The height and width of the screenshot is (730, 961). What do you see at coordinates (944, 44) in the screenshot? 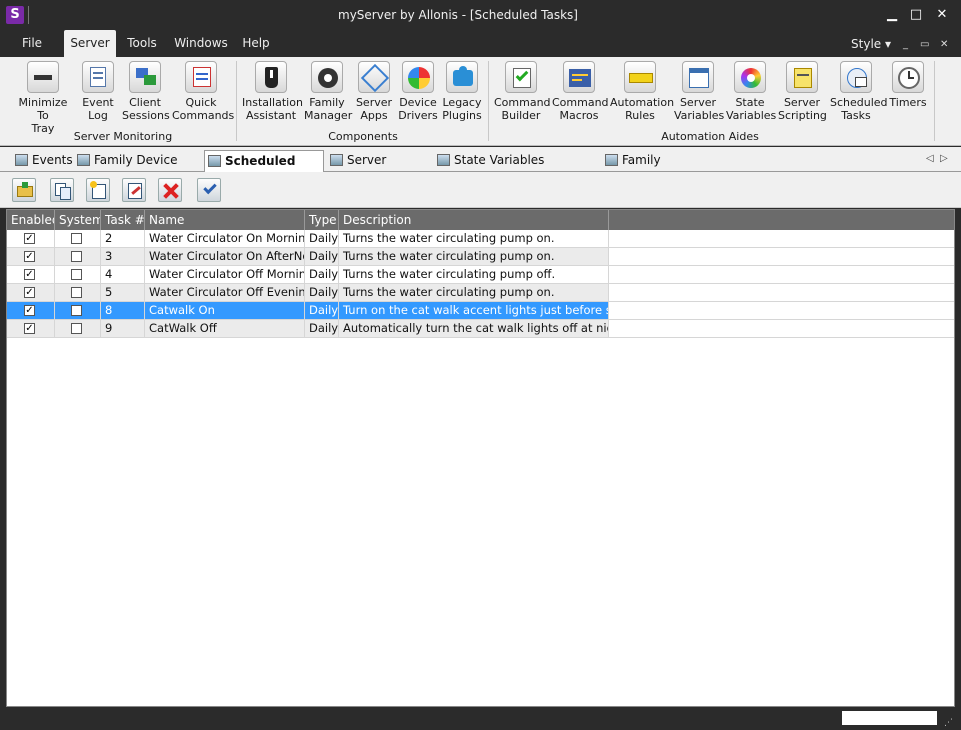
I see `mdi-close-button: ✕` at bounding box center [944, 44].